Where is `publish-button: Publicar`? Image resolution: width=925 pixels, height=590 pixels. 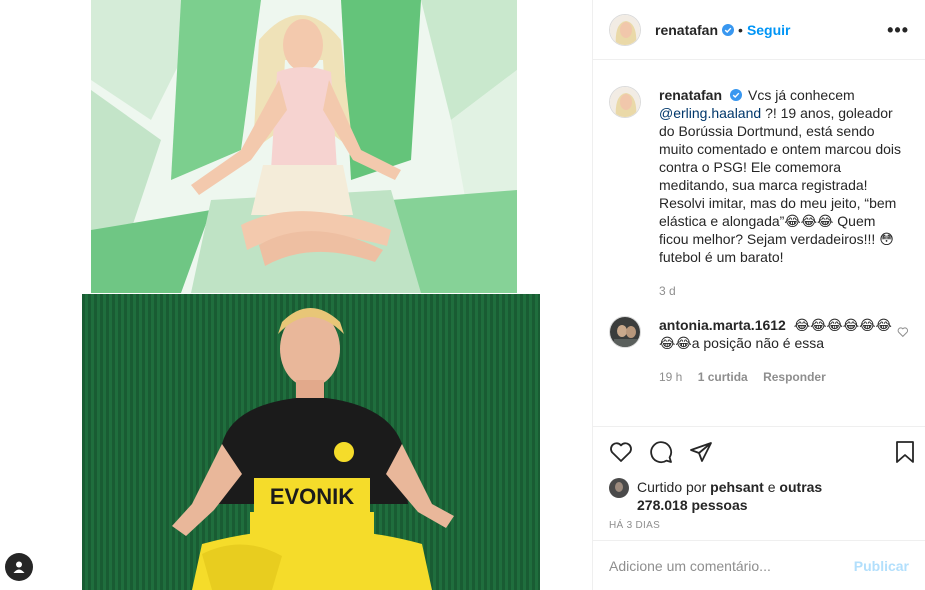 publish-button: Publicar is located at coordinates (881, 566).